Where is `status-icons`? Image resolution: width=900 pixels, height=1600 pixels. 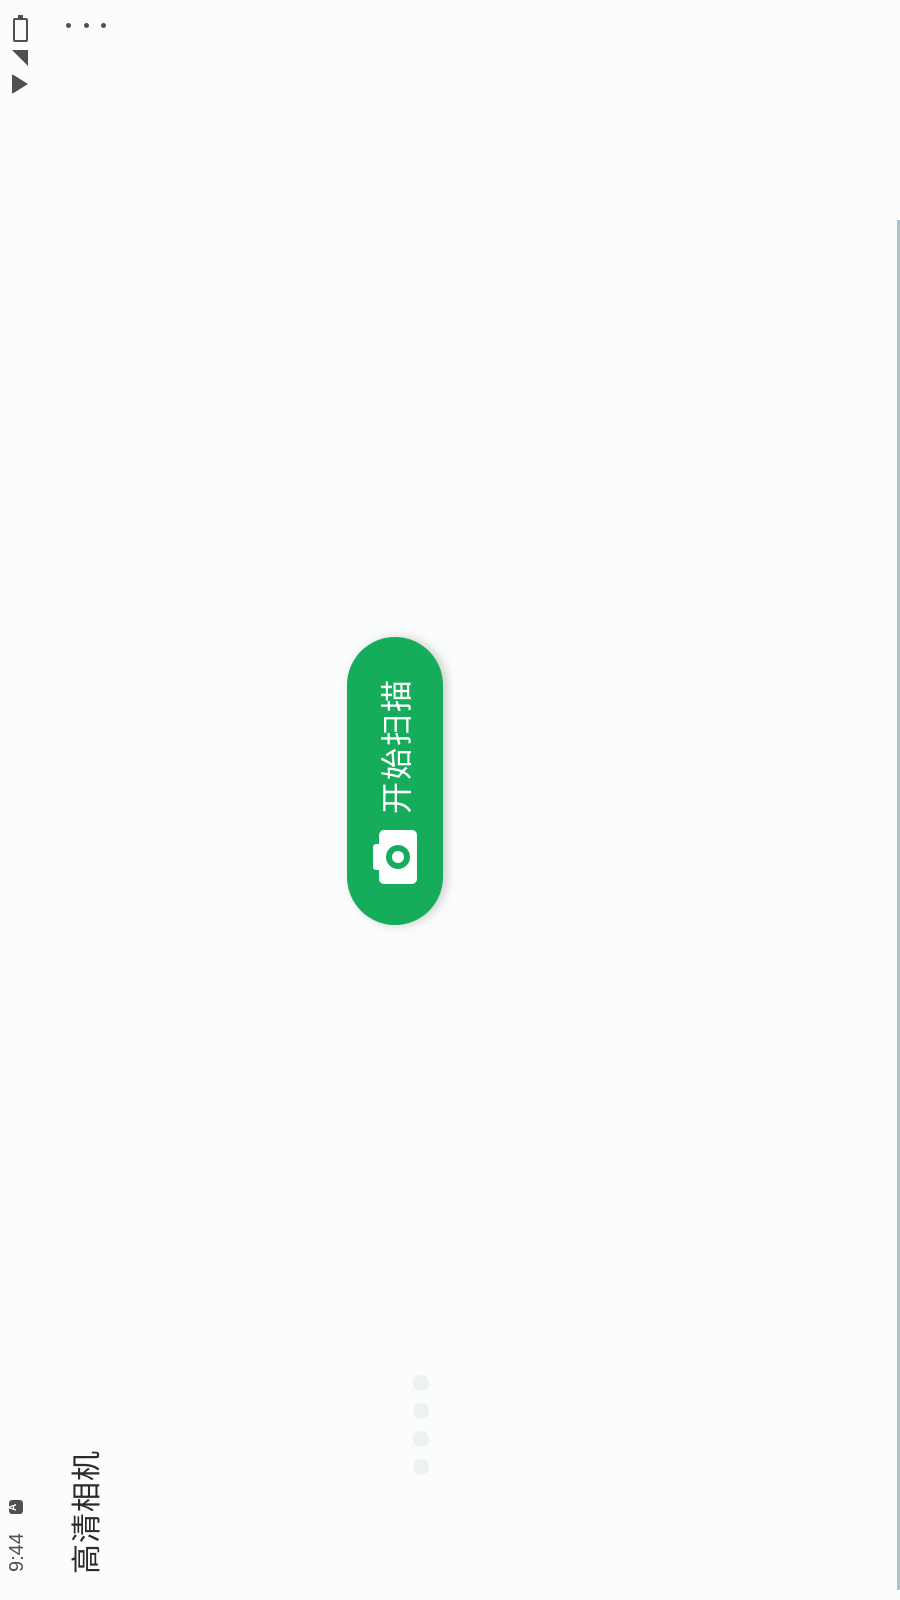
status-icons is located at coordinates (20, 56).